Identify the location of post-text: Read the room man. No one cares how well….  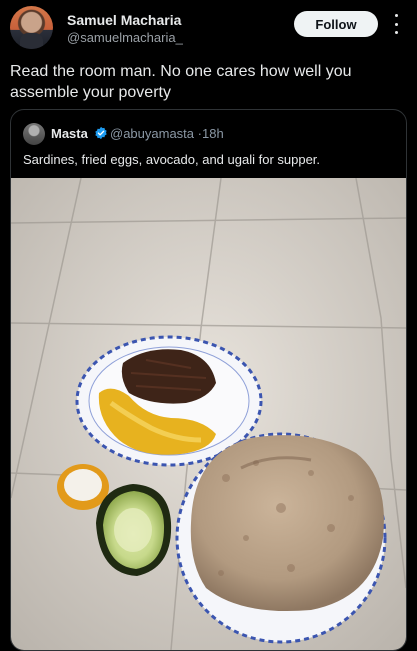
(181, 82).